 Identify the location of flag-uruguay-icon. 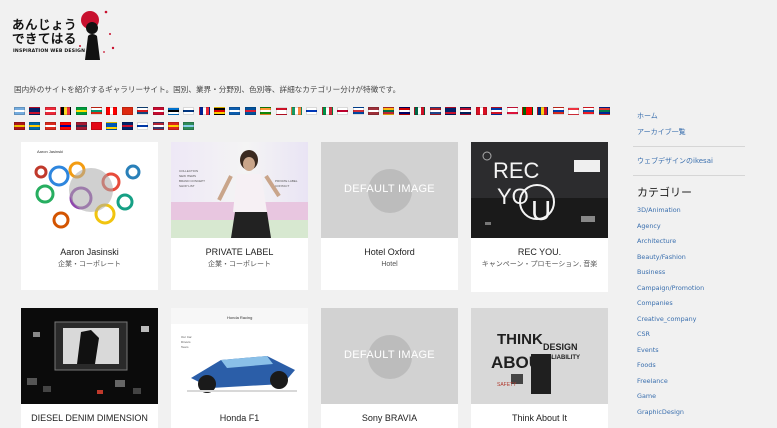
(143, 126).